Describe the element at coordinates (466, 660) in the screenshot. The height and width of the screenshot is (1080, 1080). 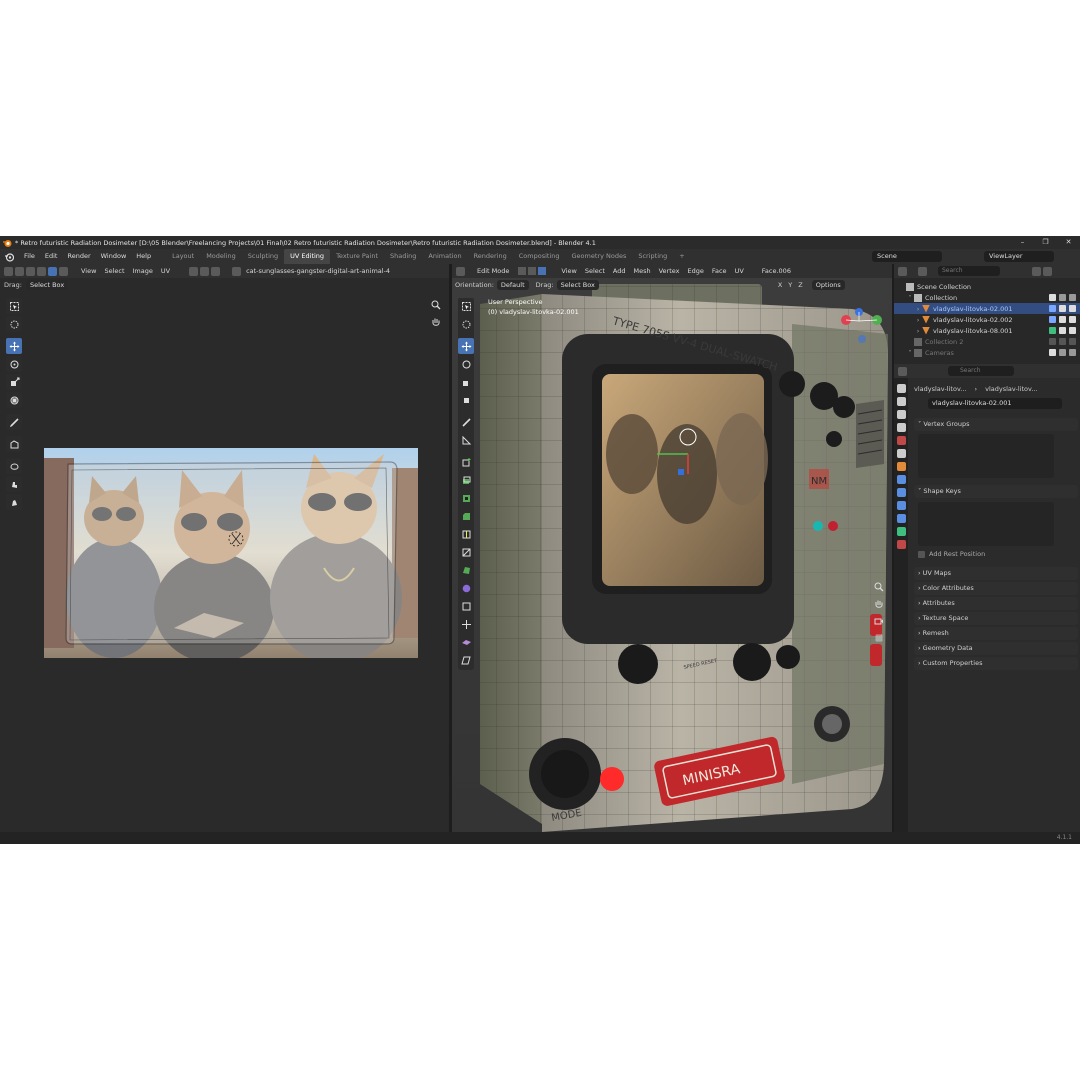
I see `tool-shear` at that location.